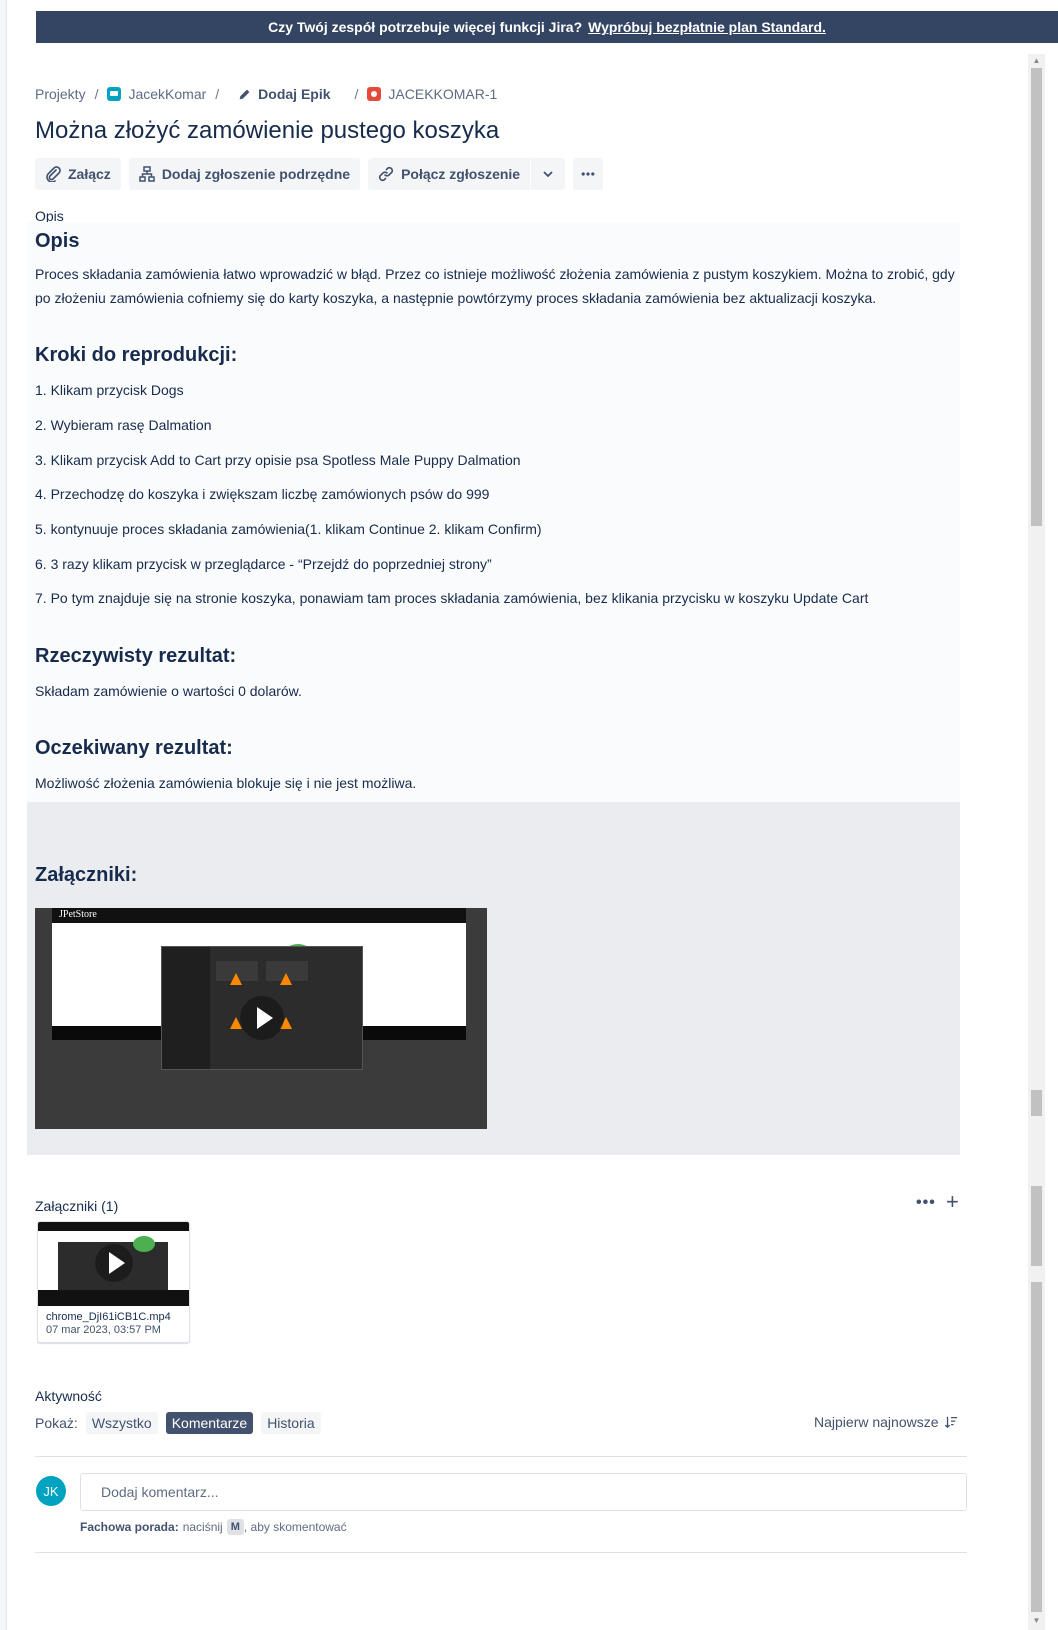 This screenshot has width=1058, height=1630. I want to click on video-preview: JPetStore, so click(261, 1018).